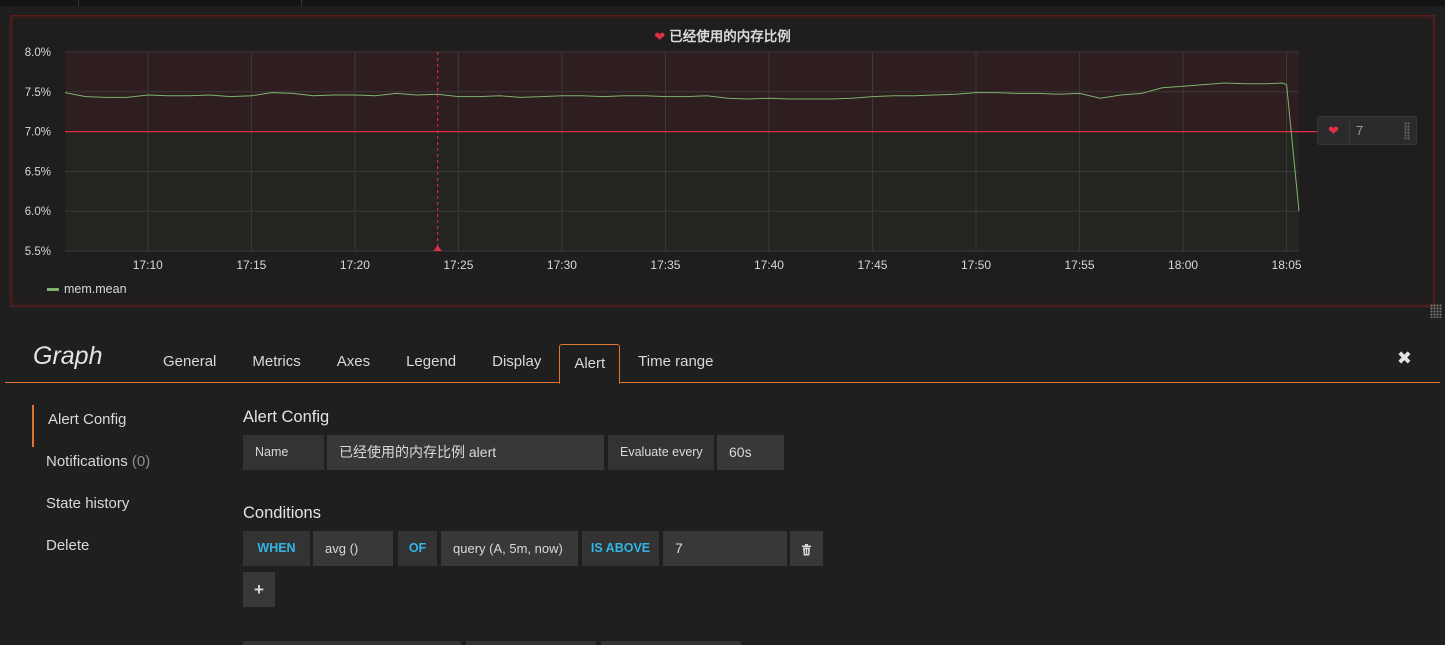 Image resolution: width=1445 pixels, height=645 pixels. Describe the element at coordinates (38, 133) in the screenshot. I see `y-tick-label: 7.0%` at that location.